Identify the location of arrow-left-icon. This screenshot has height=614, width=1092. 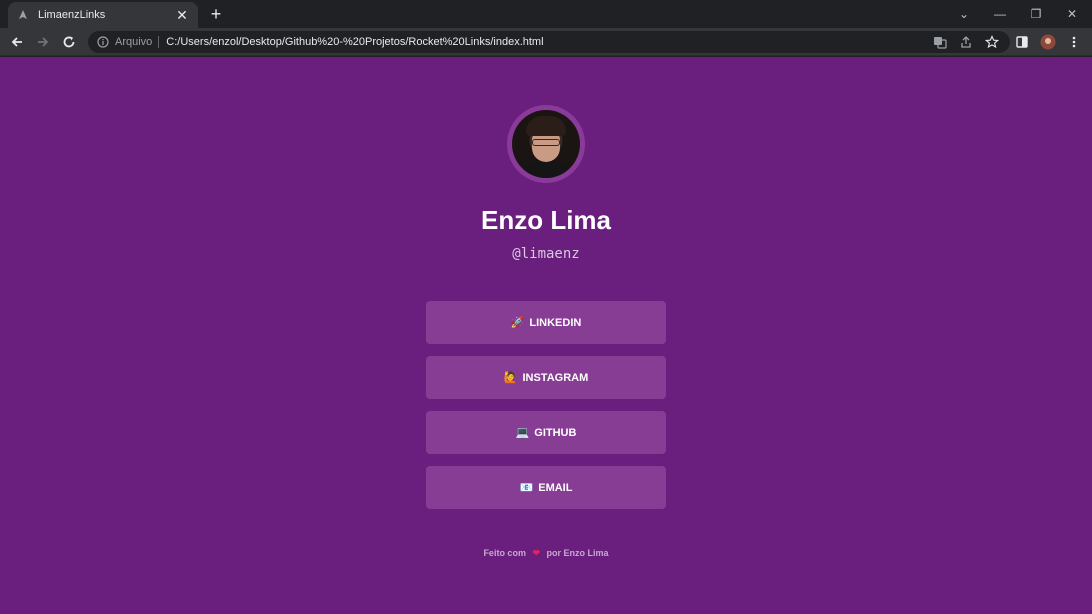
(16, 42).